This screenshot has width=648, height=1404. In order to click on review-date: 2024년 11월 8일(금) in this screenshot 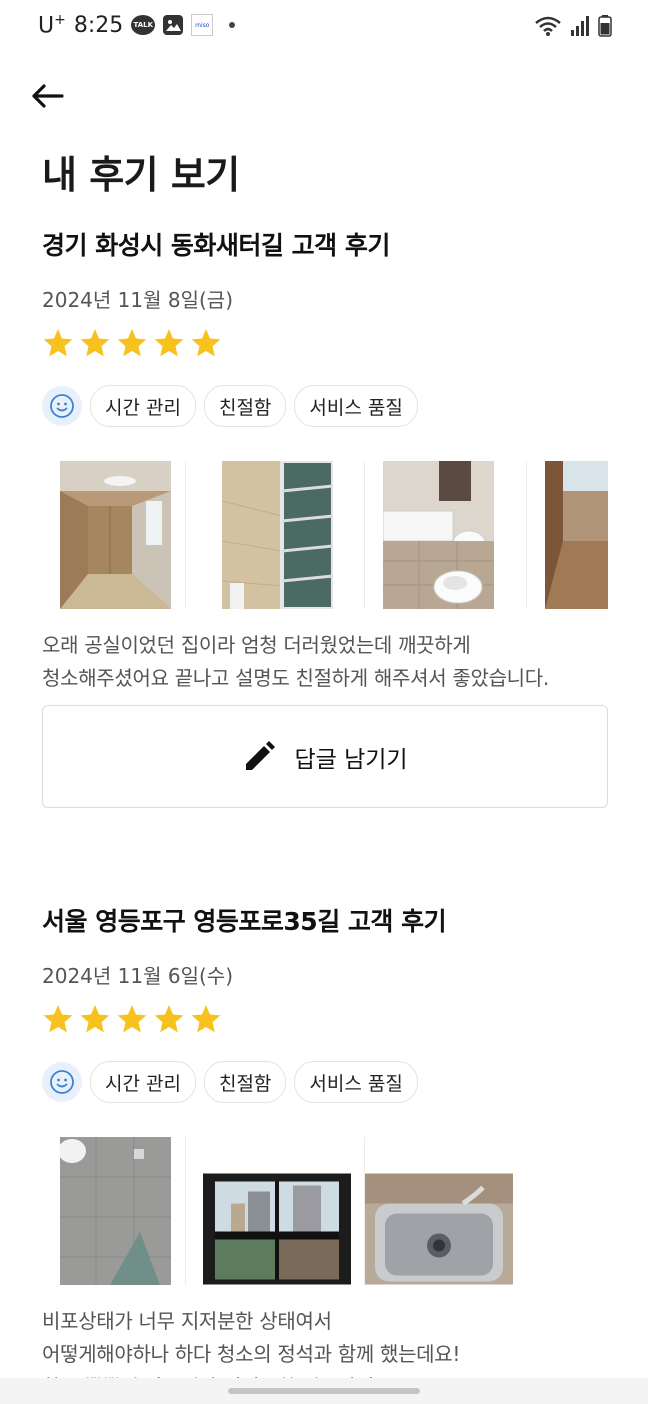, I will do `click(137, 300)`.